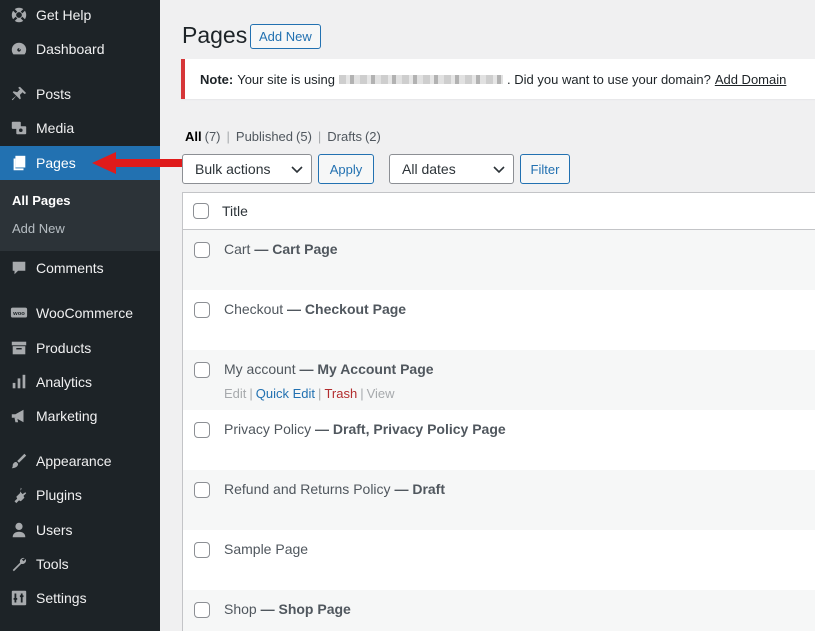 The width and height of the screenshot is (815, 631). I want to click on pages-icon, so click(18, 163).